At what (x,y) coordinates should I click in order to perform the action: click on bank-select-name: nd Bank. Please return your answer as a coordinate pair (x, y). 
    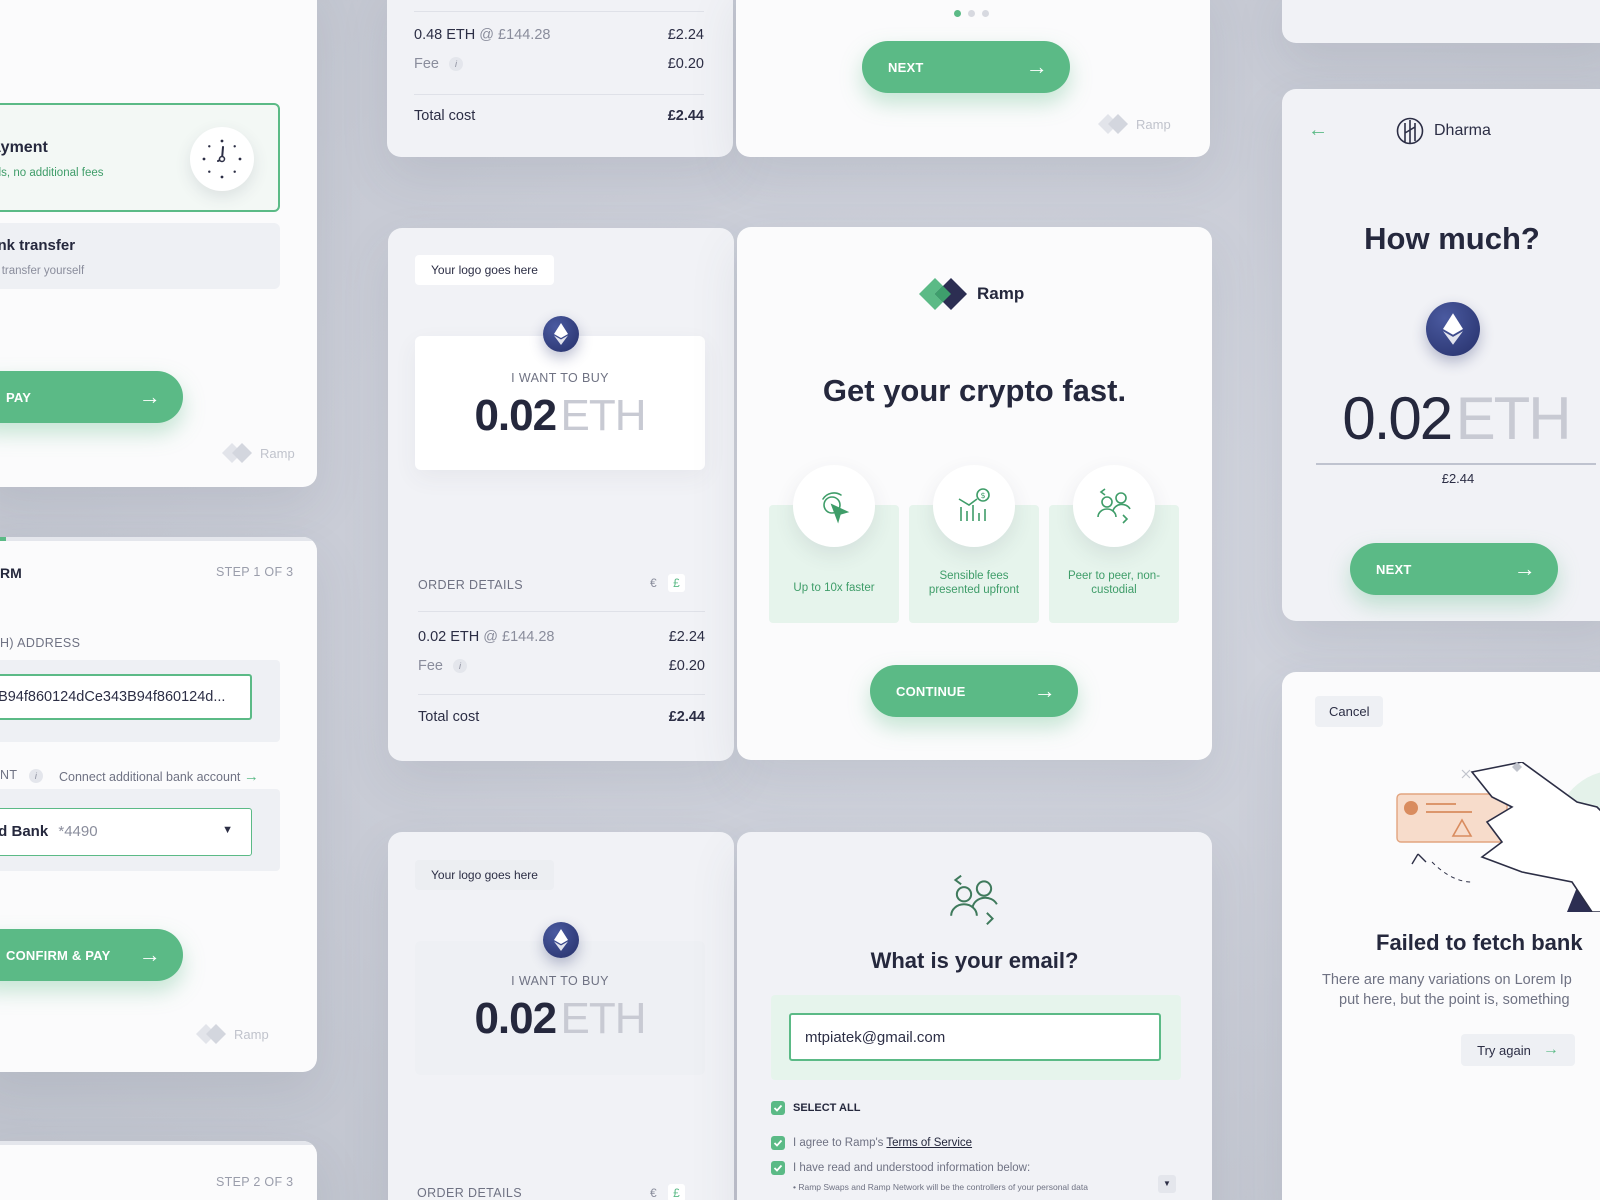
    Looking at the image, I should click on (24, 831).